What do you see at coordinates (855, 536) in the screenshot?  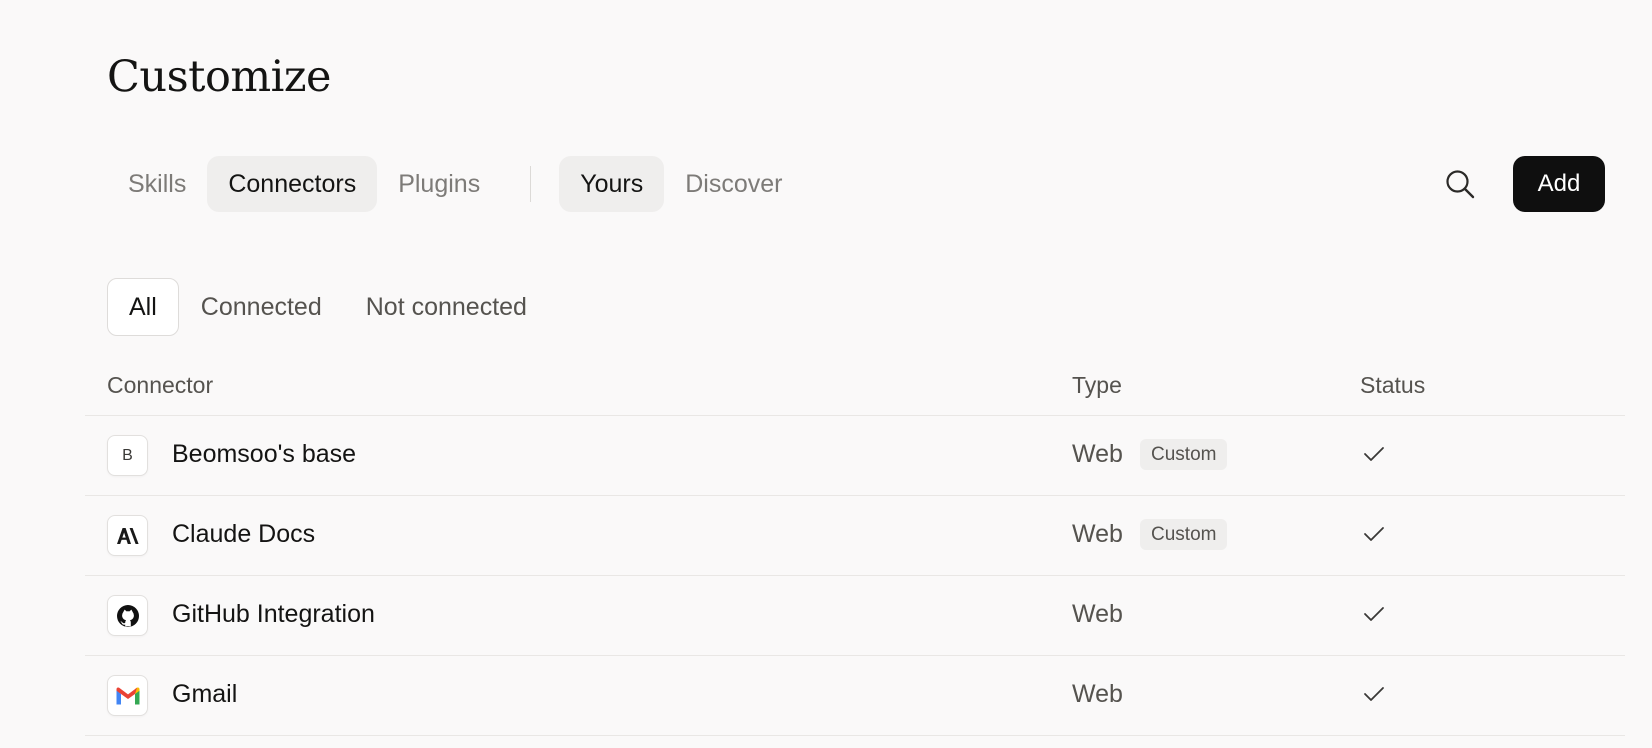 I see `table-row: Claude Docs Web Custom` at bounding box center [855, 536].